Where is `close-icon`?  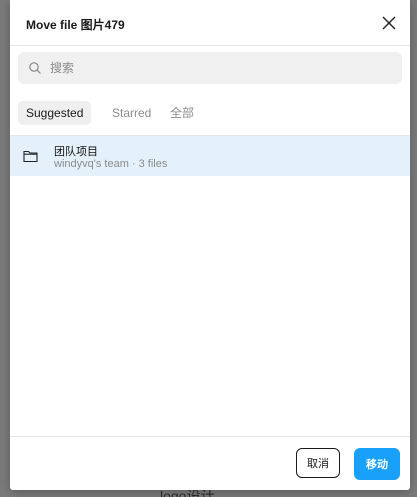 close-icon is located at coordinates (389, 23).